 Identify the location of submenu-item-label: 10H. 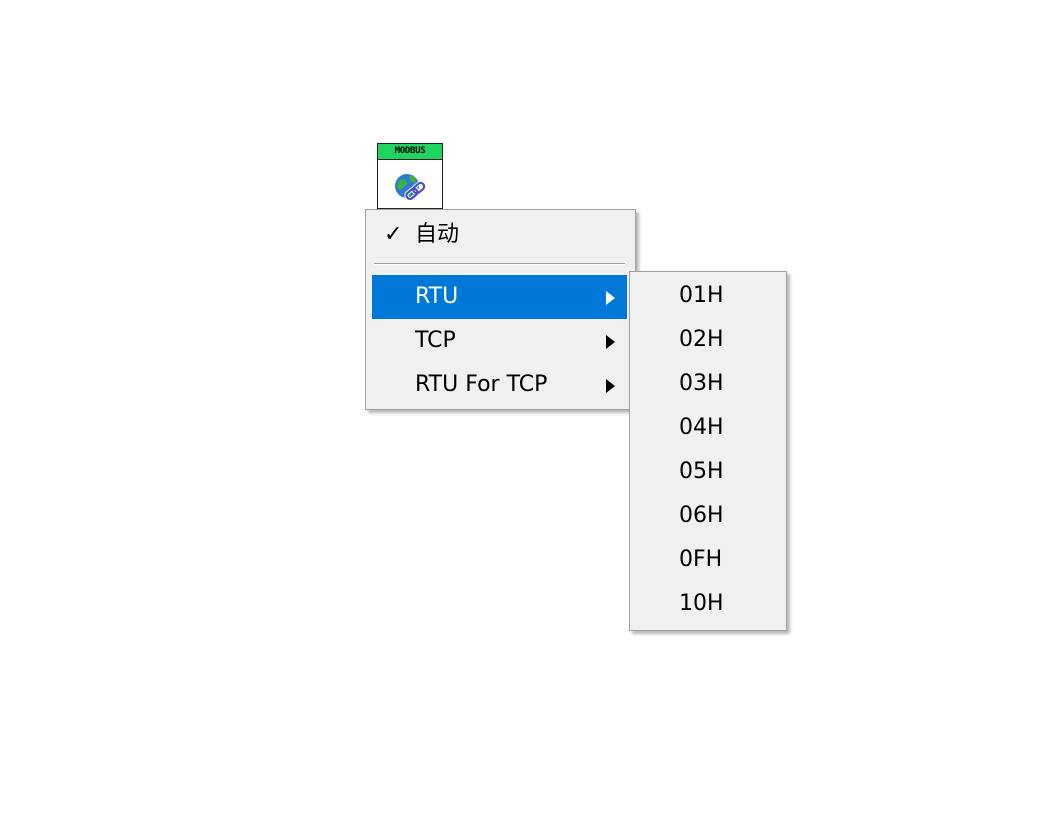
(701, 603).